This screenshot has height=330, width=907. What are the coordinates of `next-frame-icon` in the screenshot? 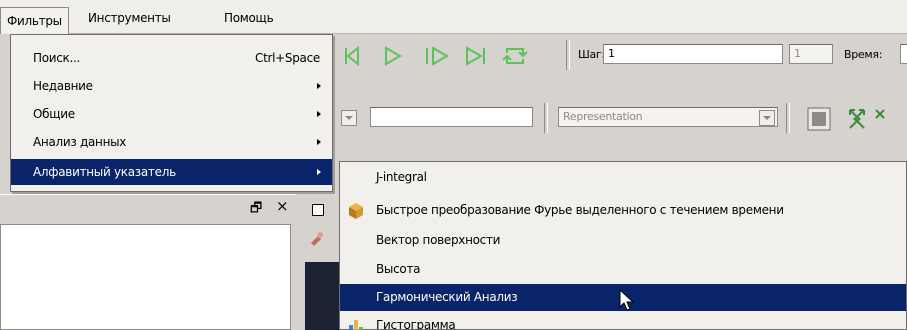 It's located at (438, 56).